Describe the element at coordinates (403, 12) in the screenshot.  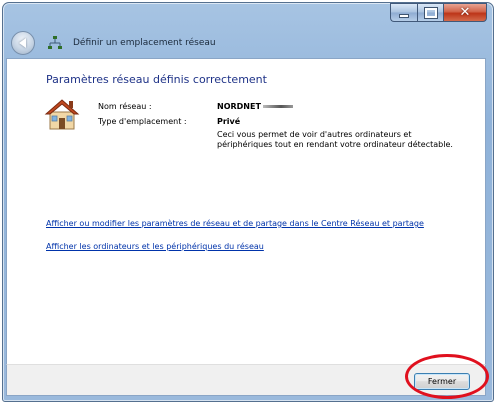
I see `minimize-button` at that location.